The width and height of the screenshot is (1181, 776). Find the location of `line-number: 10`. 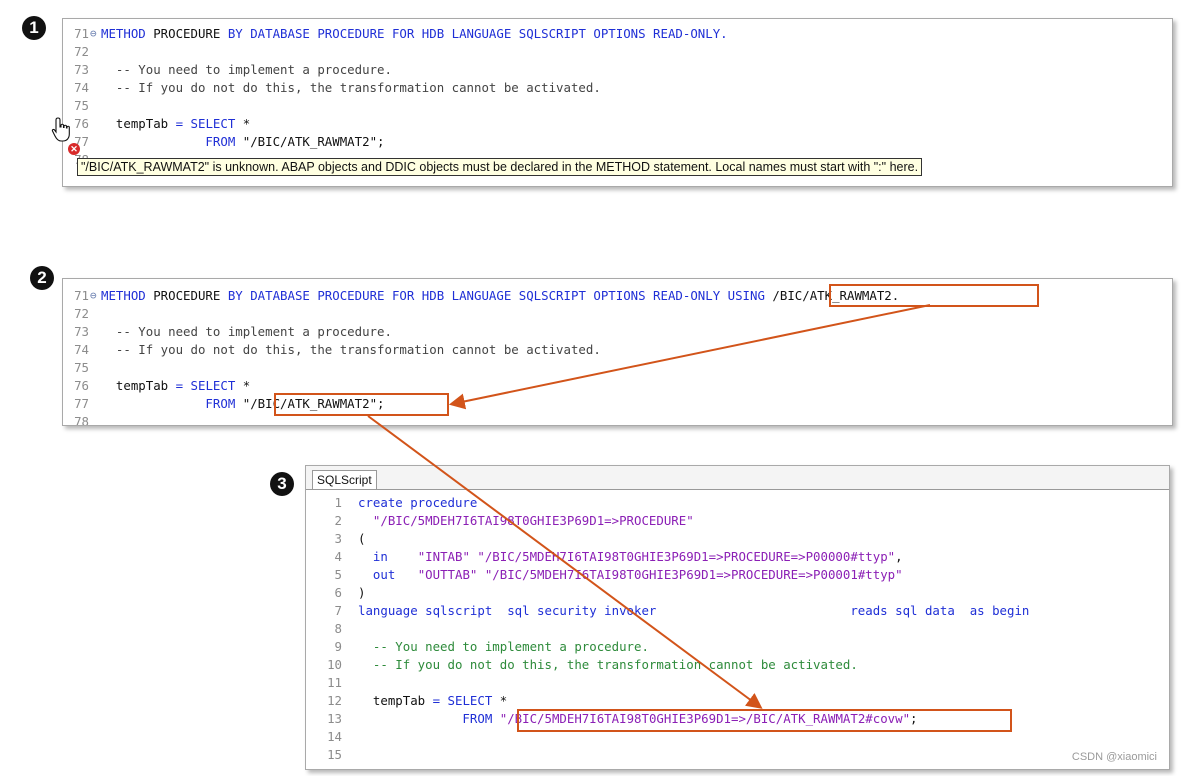

line-number: 10 is located at coordinates (334, 664).